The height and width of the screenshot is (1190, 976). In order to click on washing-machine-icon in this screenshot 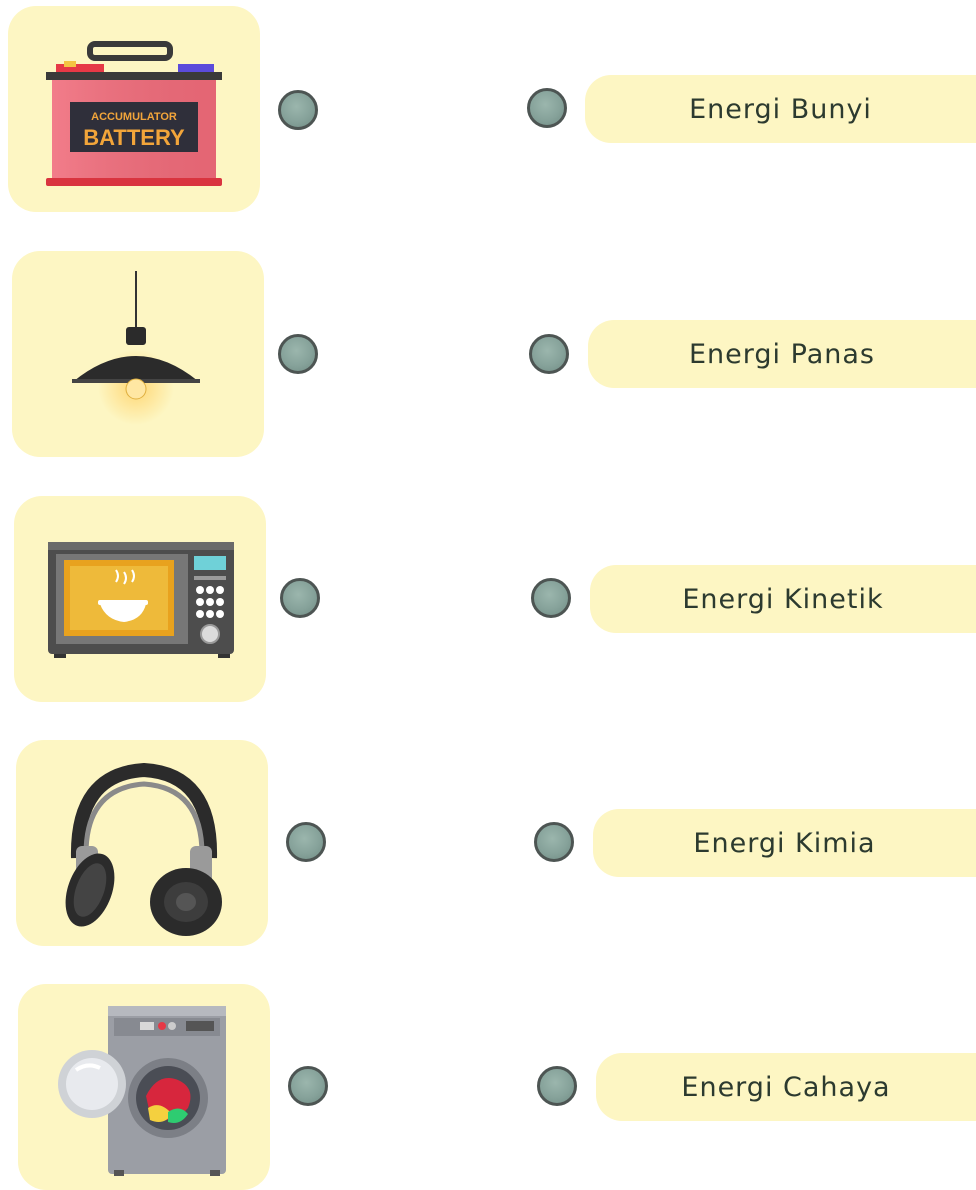, I will do `click(142, 1091)`.